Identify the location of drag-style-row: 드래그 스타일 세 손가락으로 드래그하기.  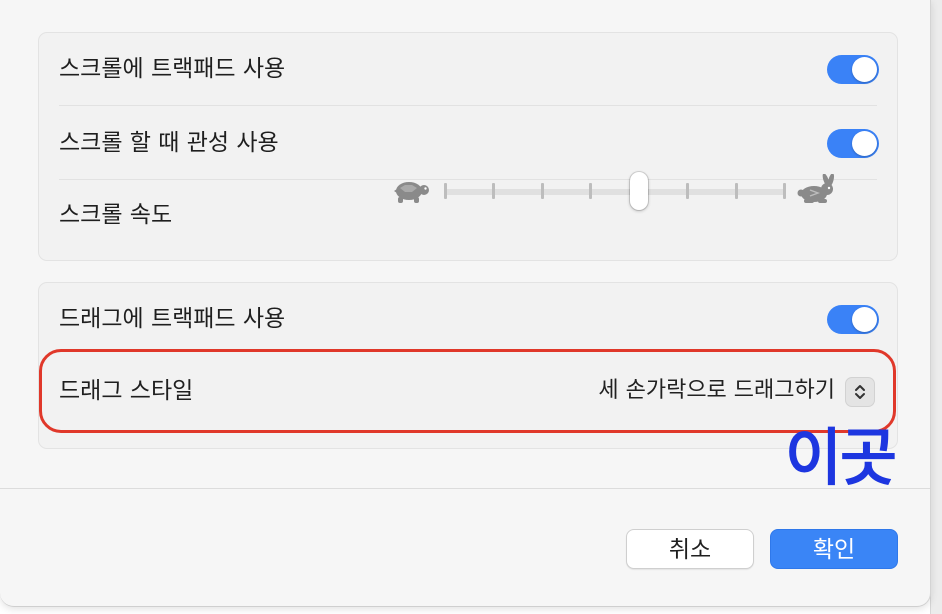
(468, 391).